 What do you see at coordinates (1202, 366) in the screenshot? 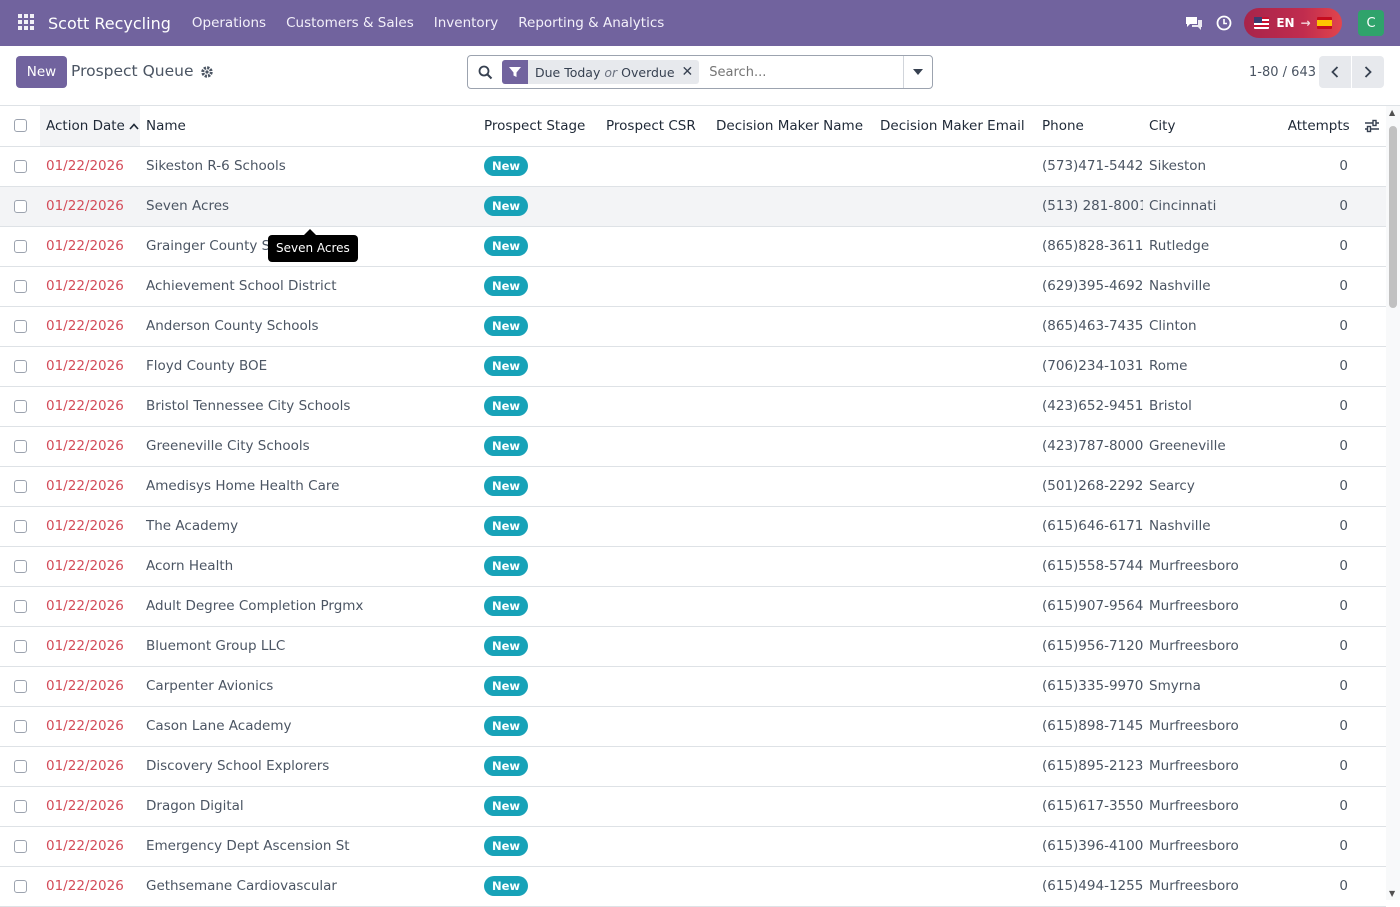
I see `cell-city: Rome` at bounding box center [1202, 366].